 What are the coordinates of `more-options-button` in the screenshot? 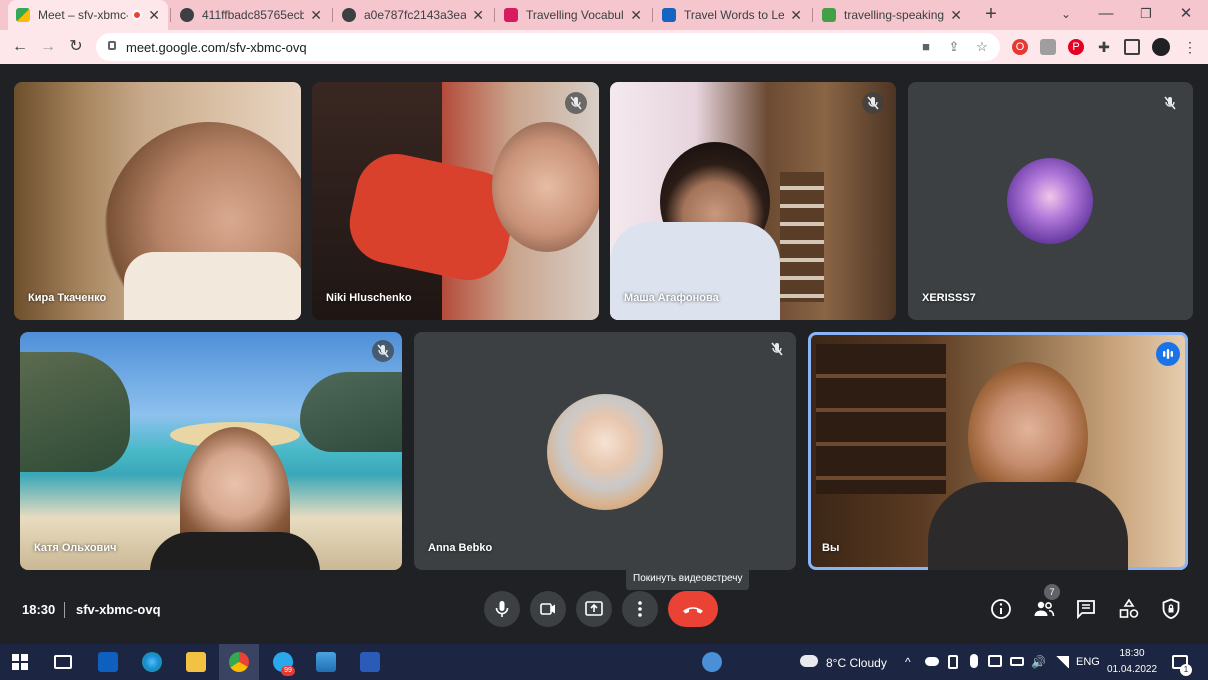 It's located at (640, 609).